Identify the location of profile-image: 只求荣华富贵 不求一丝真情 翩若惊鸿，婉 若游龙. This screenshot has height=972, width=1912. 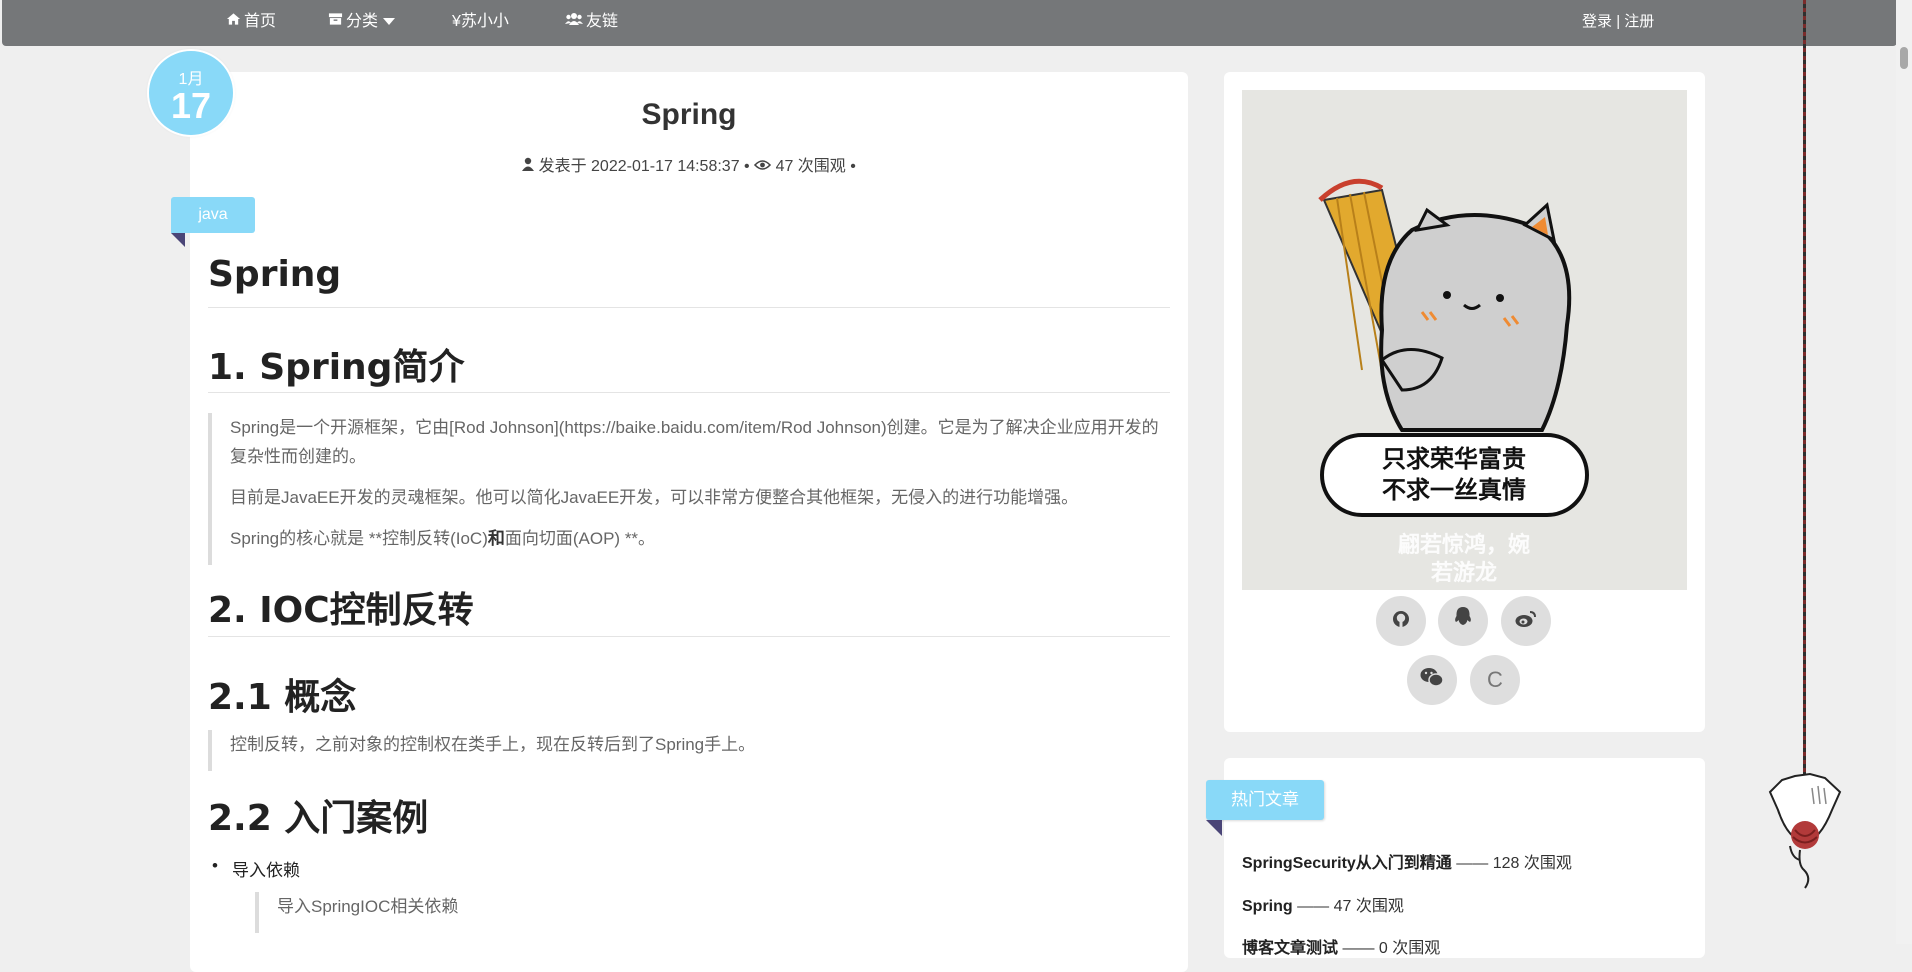
(1464, 340).